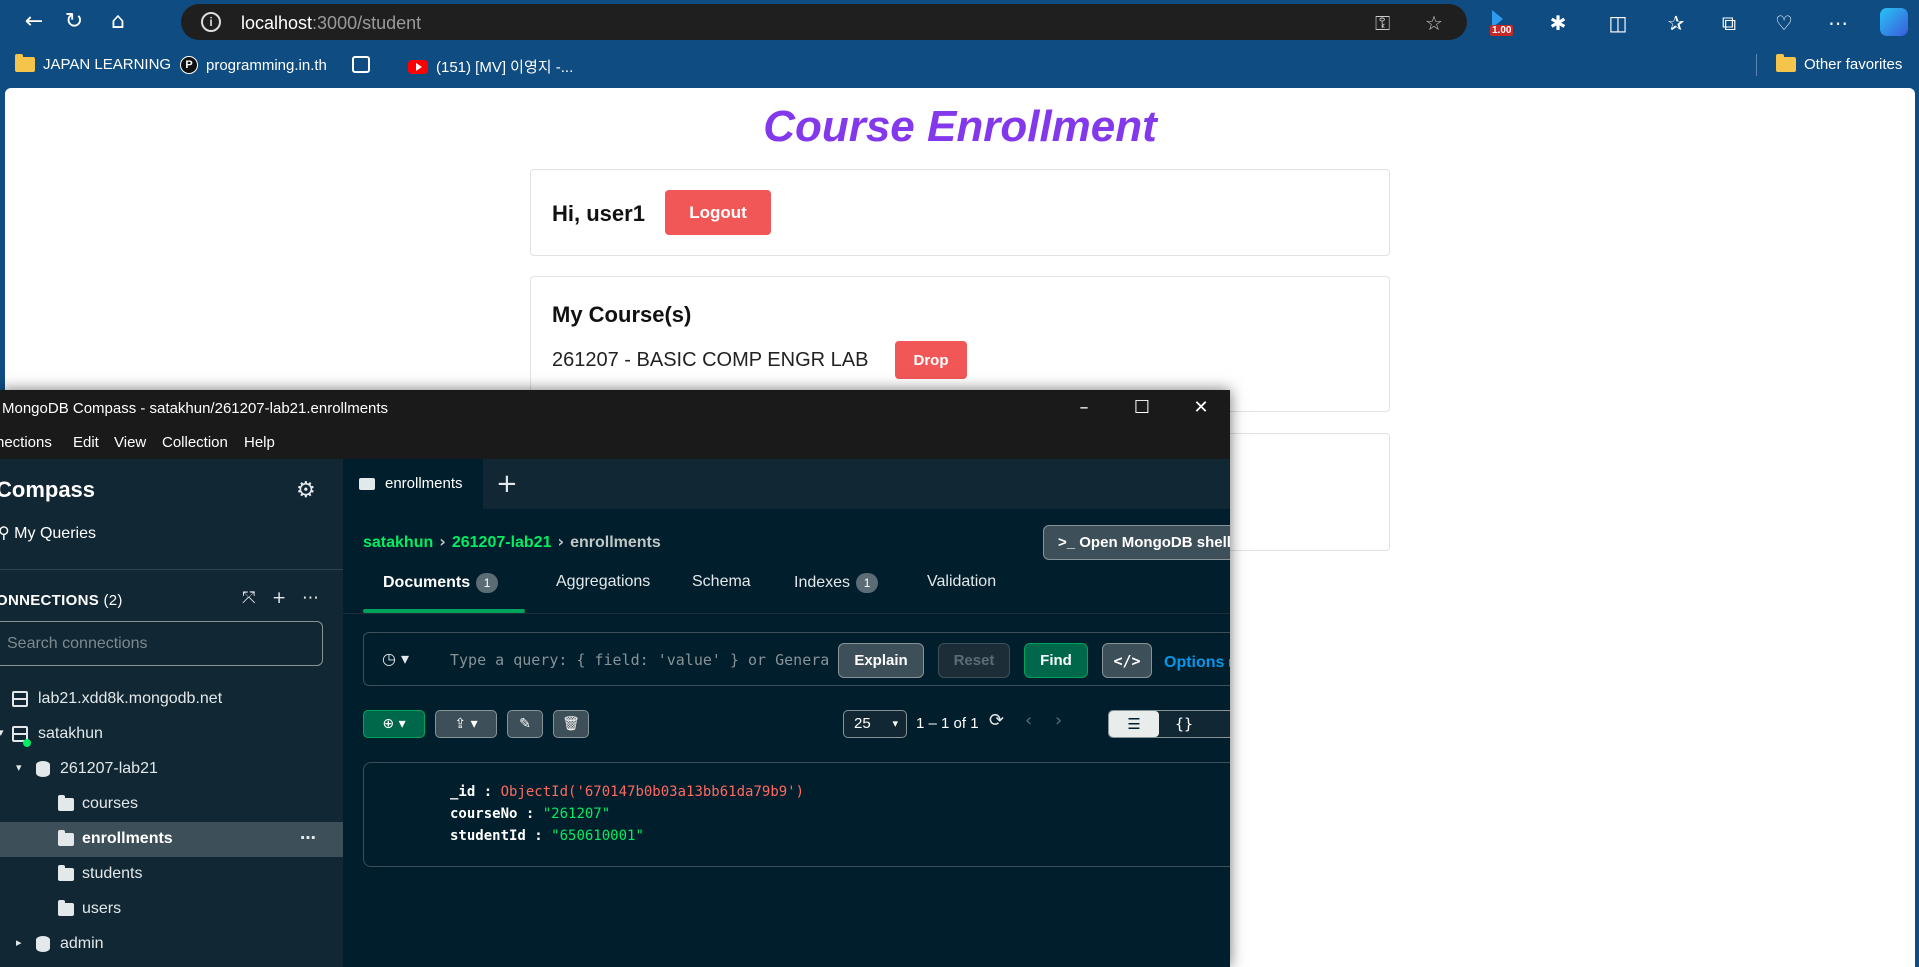 This screenshot has width=1919, height=967. Describe the element at coordinates (931, 360) in the screenshot. I see `drop-button: Drop` at that location.